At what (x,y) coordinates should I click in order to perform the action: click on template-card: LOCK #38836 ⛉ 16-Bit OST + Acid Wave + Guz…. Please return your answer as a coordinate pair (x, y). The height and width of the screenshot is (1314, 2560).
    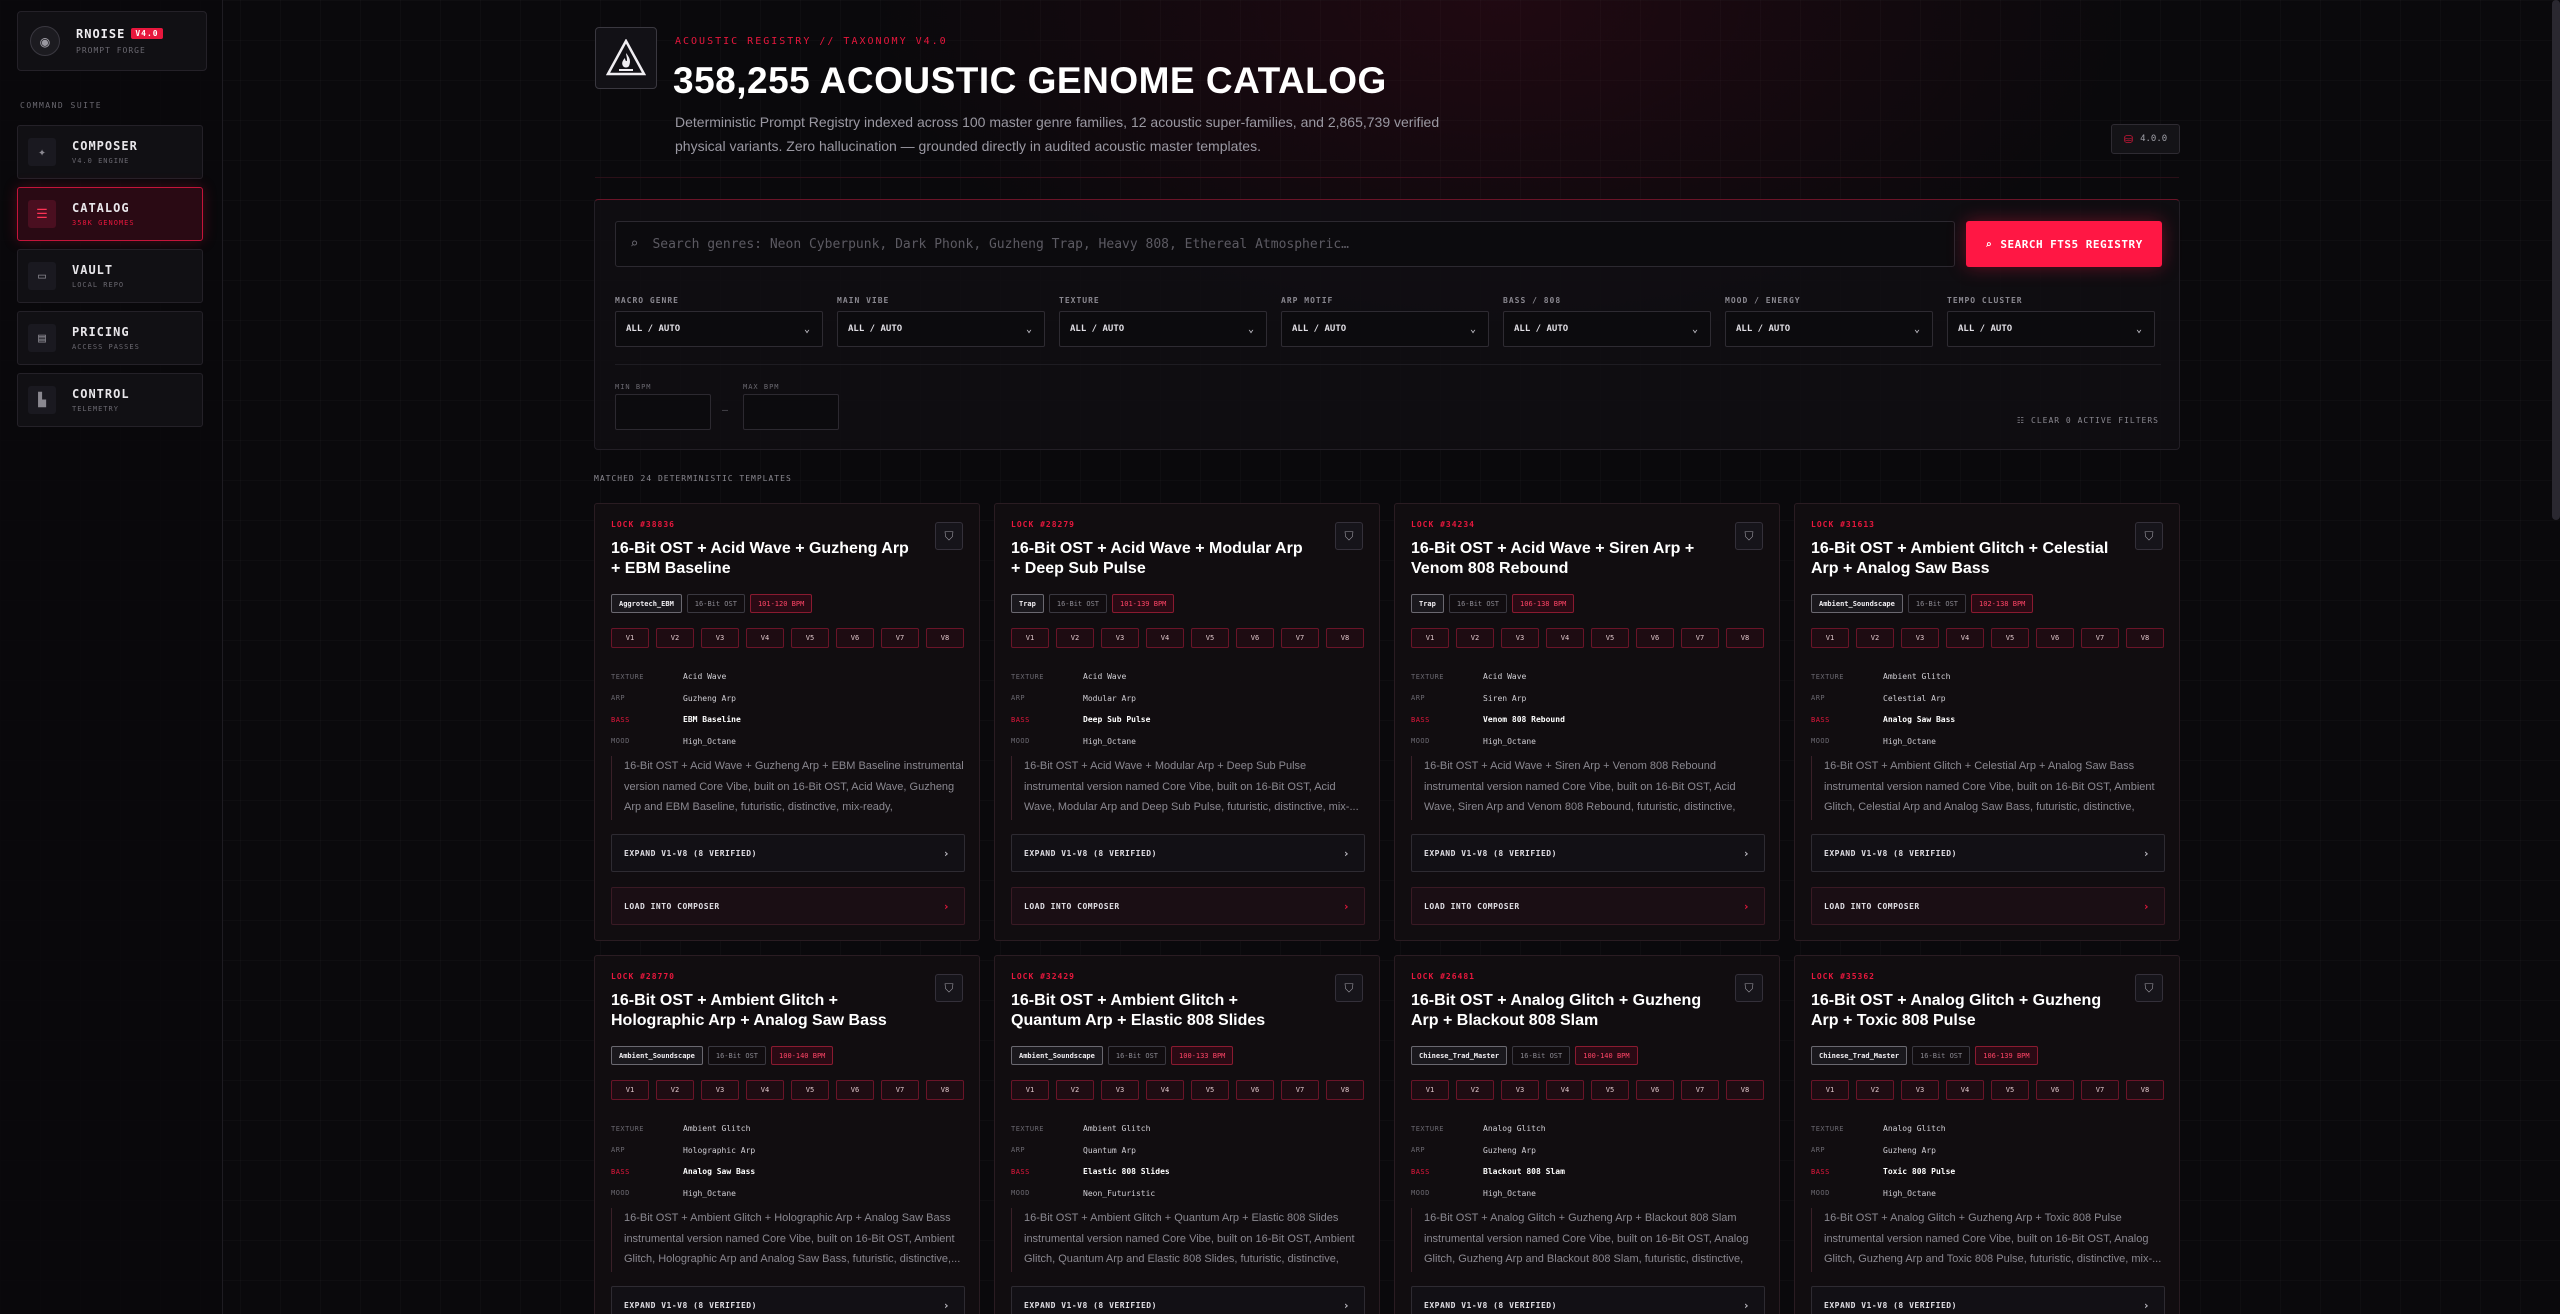
    Looking at the image, I should click on (787, 722).